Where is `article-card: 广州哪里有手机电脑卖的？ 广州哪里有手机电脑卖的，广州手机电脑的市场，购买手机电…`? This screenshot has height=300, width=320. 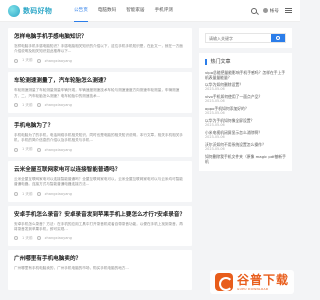
article-card: 广州哪里有手机电脑卖的？ 广州哪里有手机电脑卖的，广州手机电脑的市场，购买手机电… is located at coordinates (100, 270).